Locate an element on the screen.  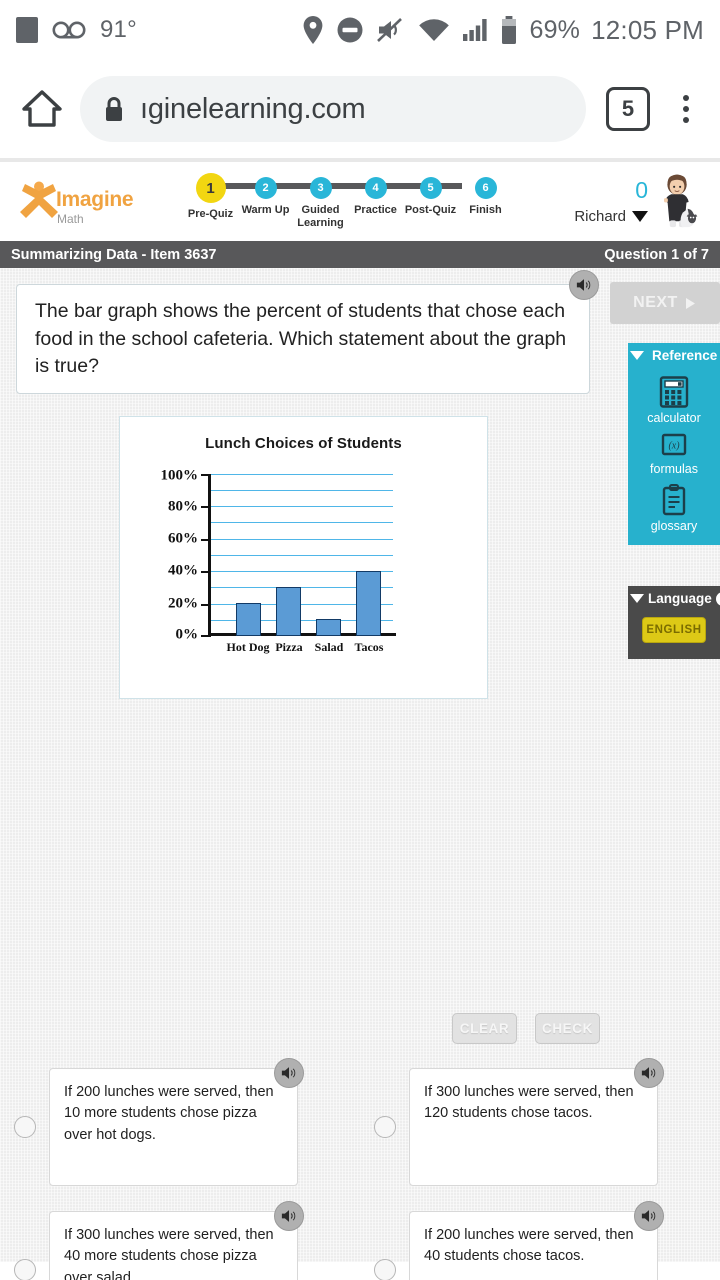
reference-item-glossary: glossary is located at coordinates (674, 508).